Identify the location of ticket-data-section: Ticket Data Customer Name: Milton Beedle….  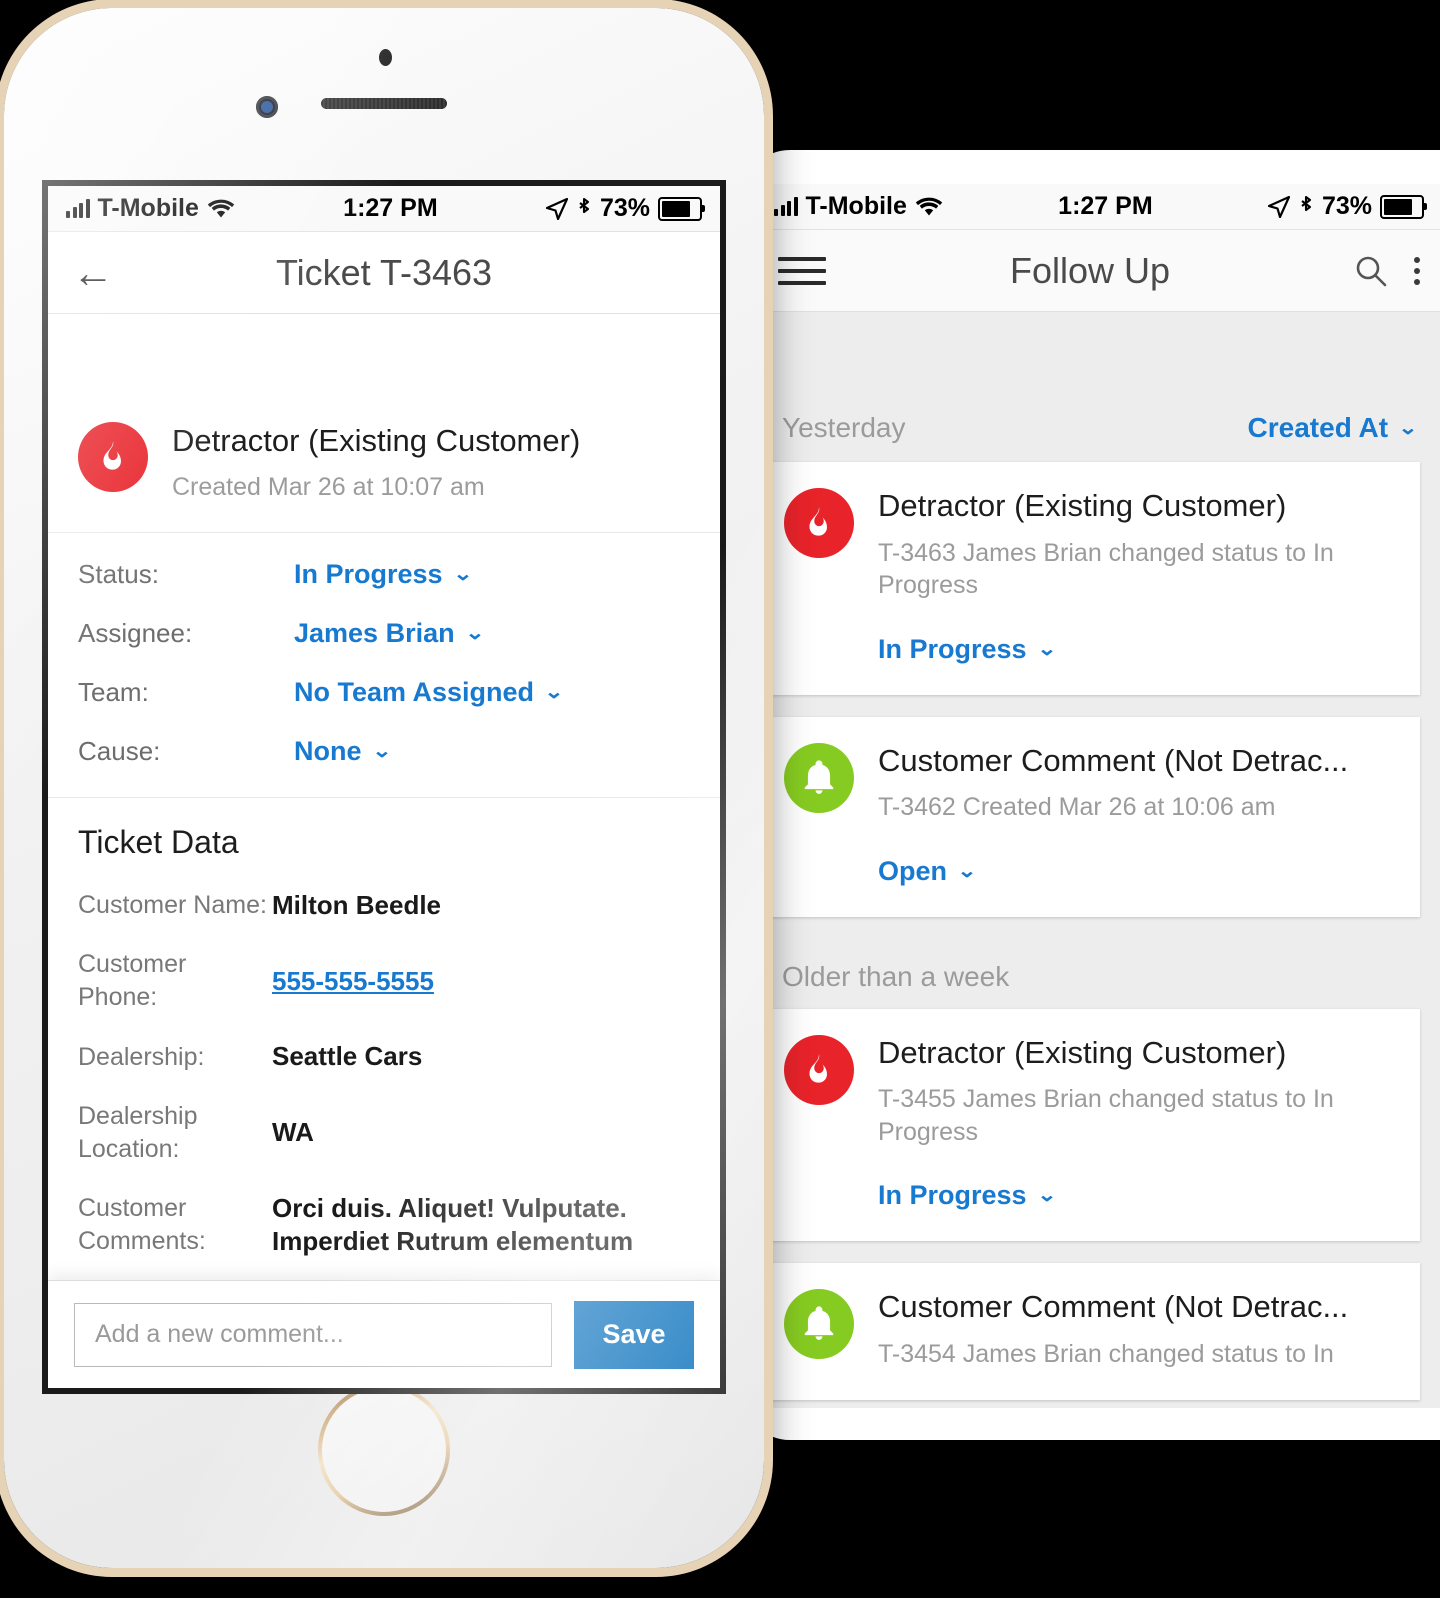
(384, 1039).